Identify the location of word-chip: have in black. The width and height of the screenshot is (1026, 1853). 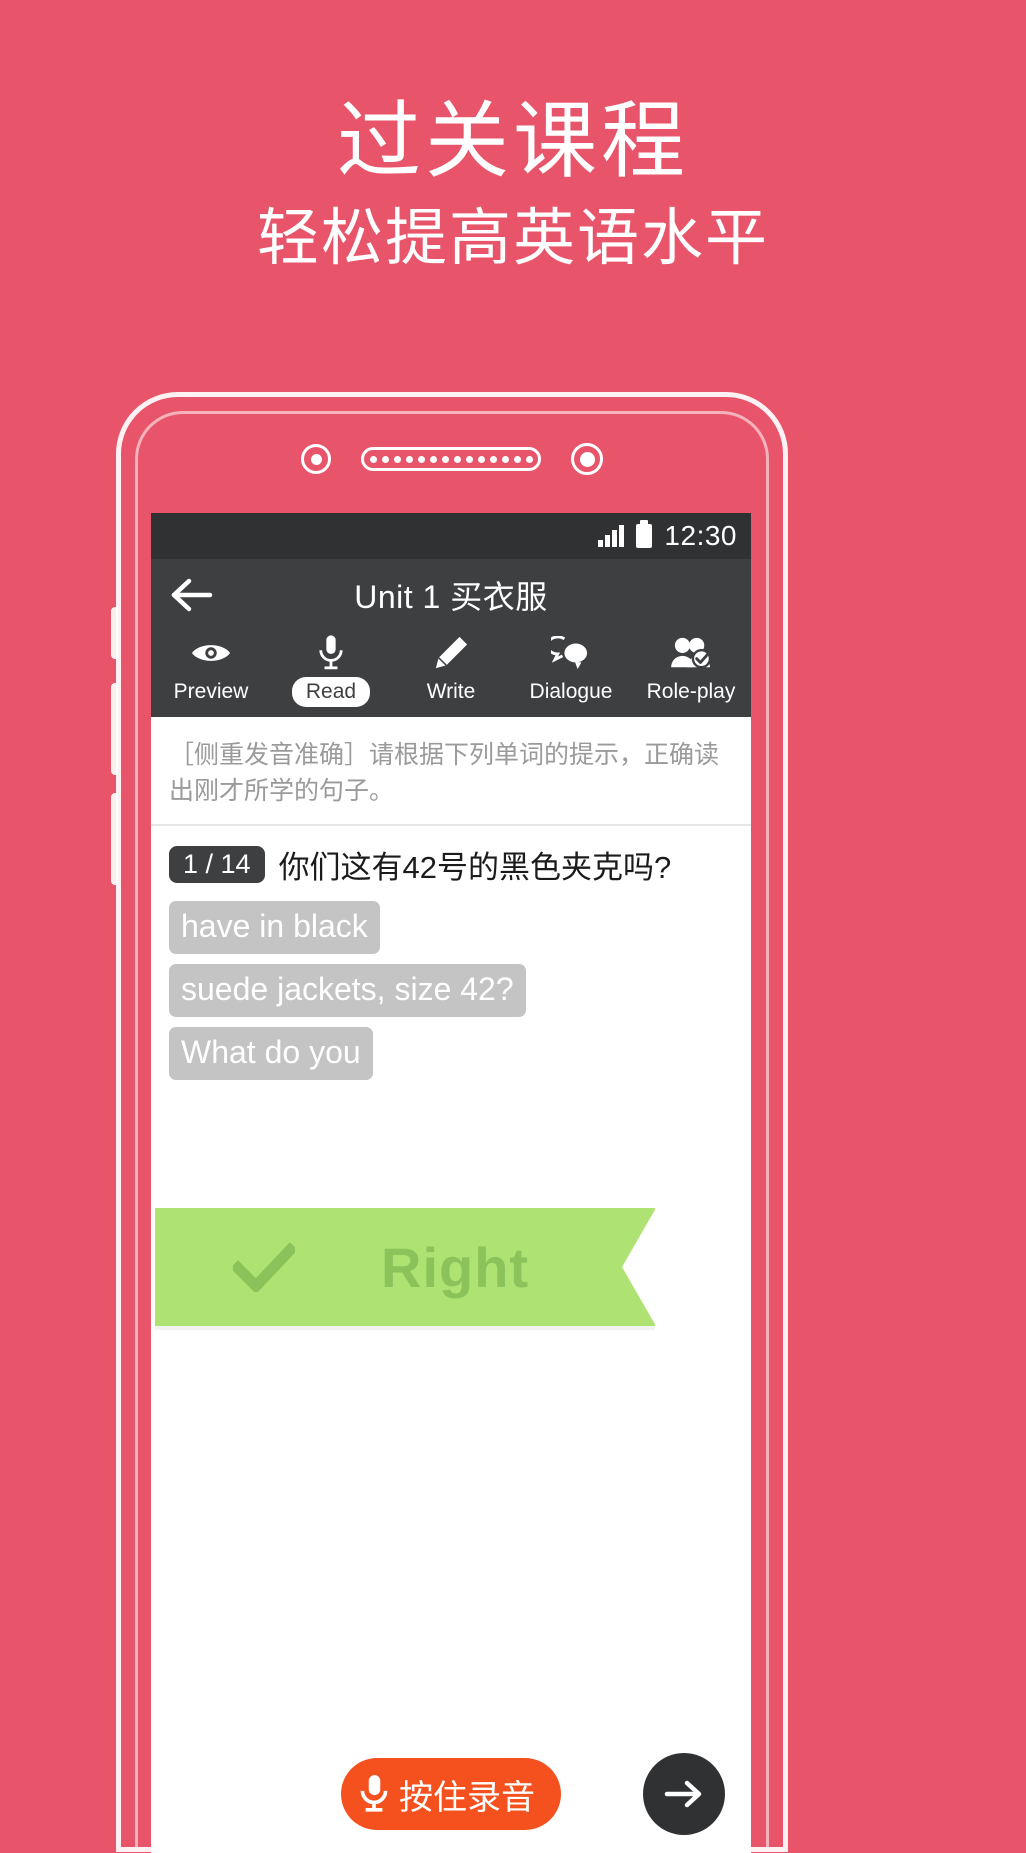
(274, 927).